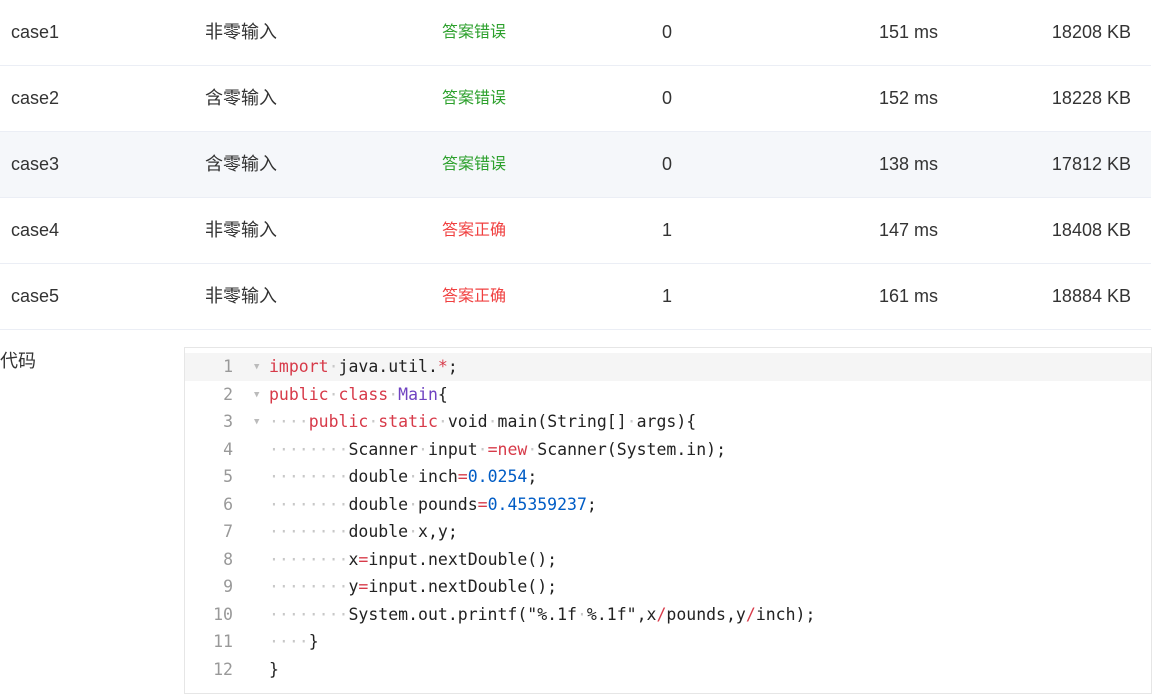 The width and height of the screenshot is (1155, 694). I want to click on case-time: 147 ms, so click(908, 230).